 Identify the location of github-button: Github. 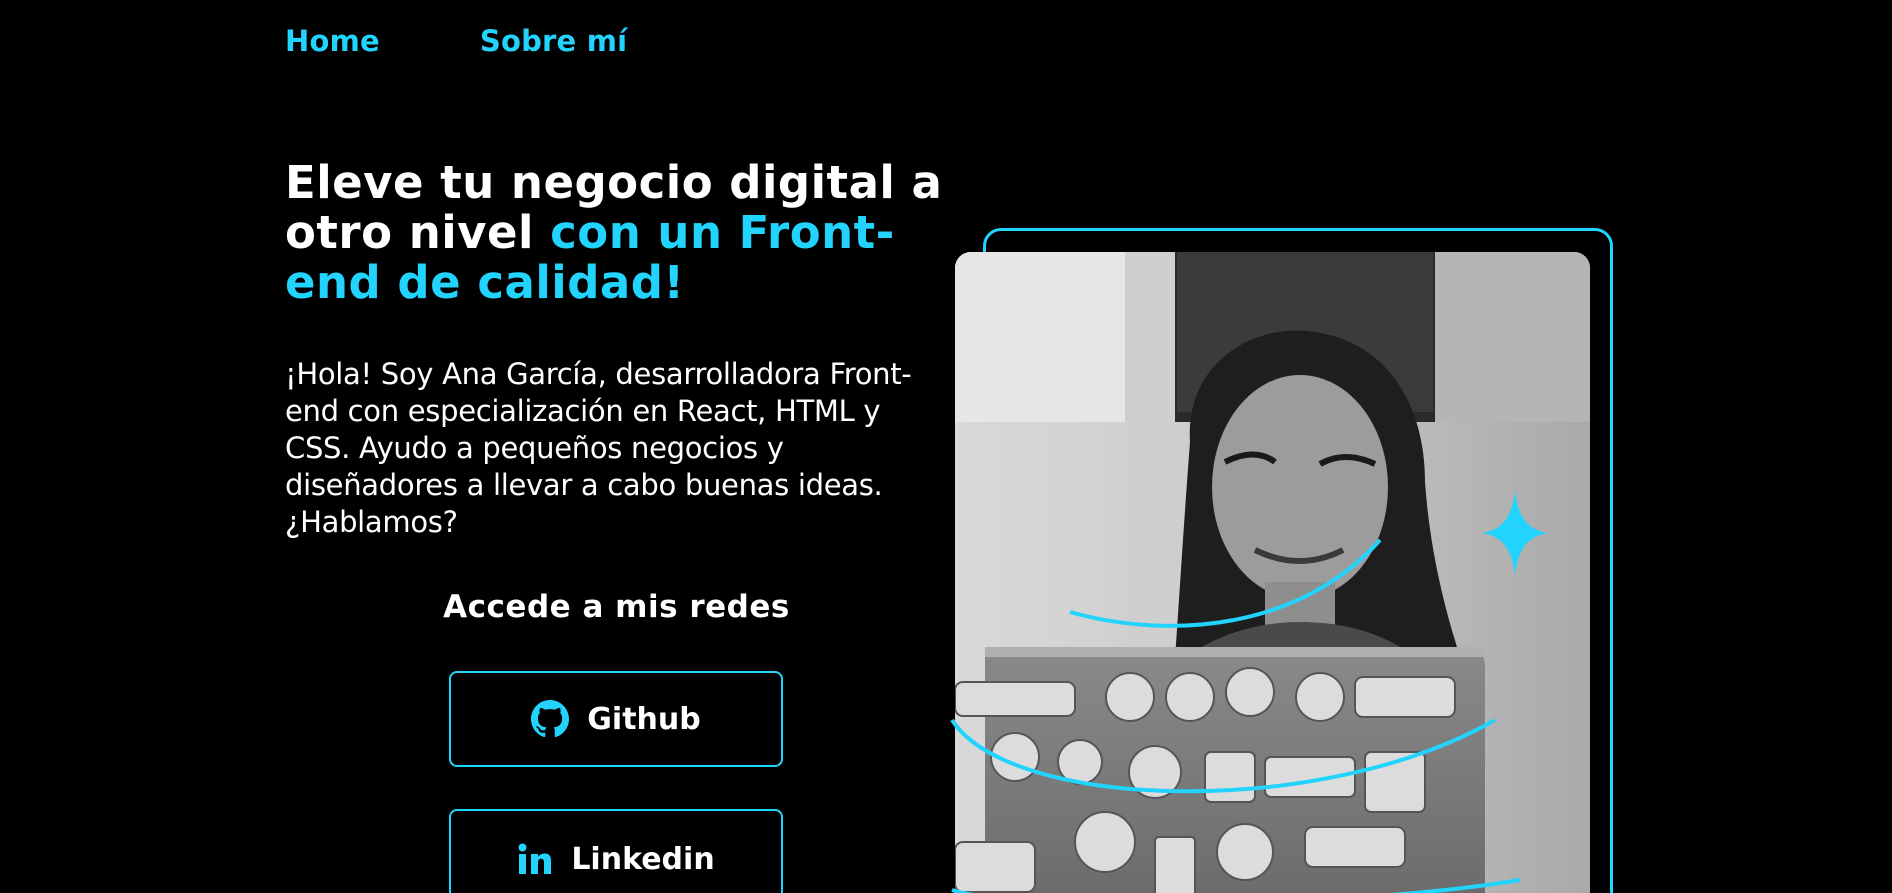
(616, 719).